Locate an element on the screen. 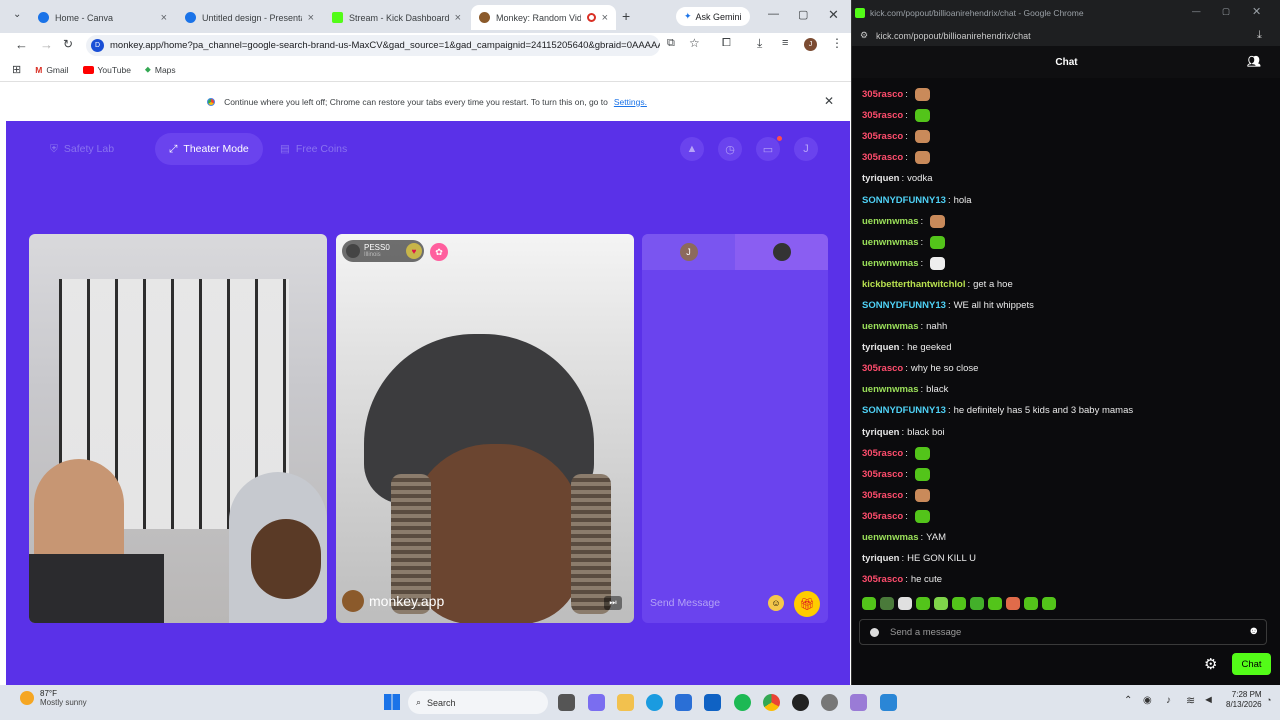 This screenshot has width=1280, height=720. tab-kick-dashboard: Stream - Kick Dashboard × is located at coordinates (396, 17).